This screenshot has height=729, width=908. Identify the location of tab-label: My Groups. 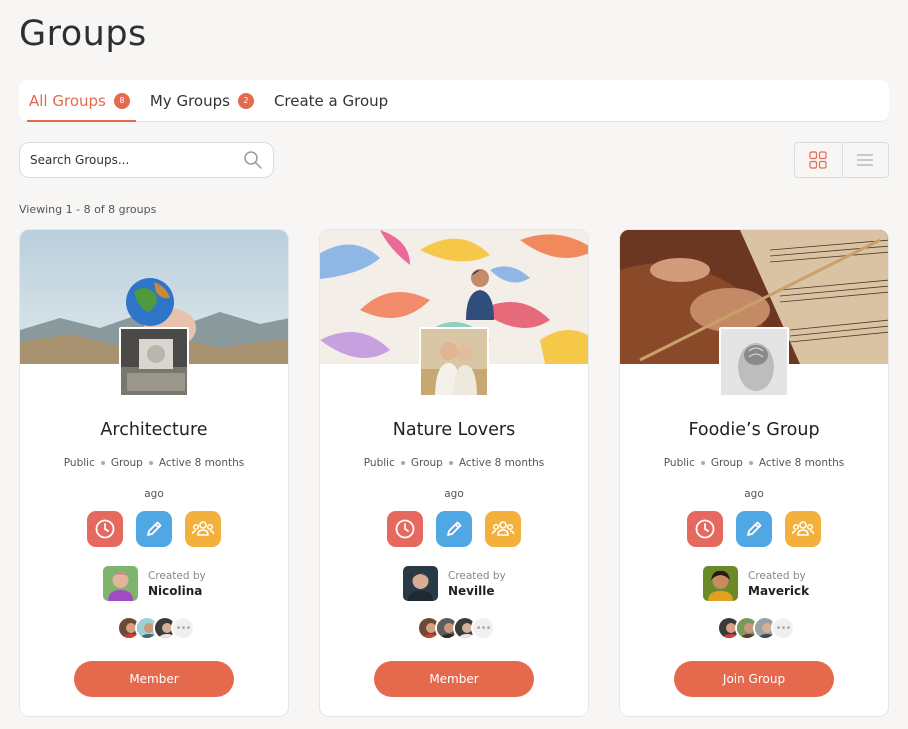
(189, 100).